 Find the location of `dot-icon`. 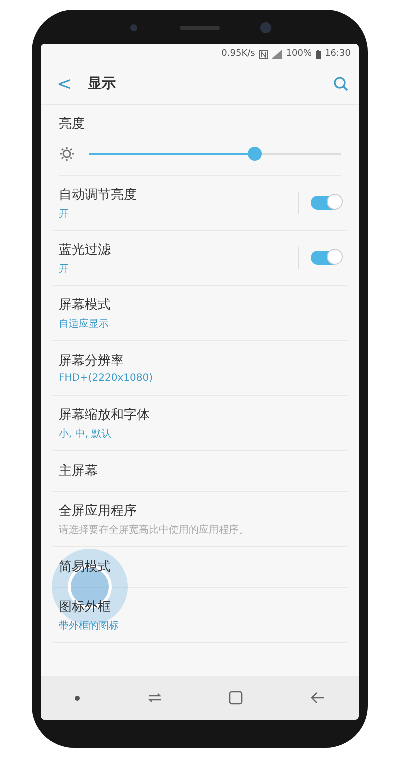

dot-icon is located at coordinates (77, 698).